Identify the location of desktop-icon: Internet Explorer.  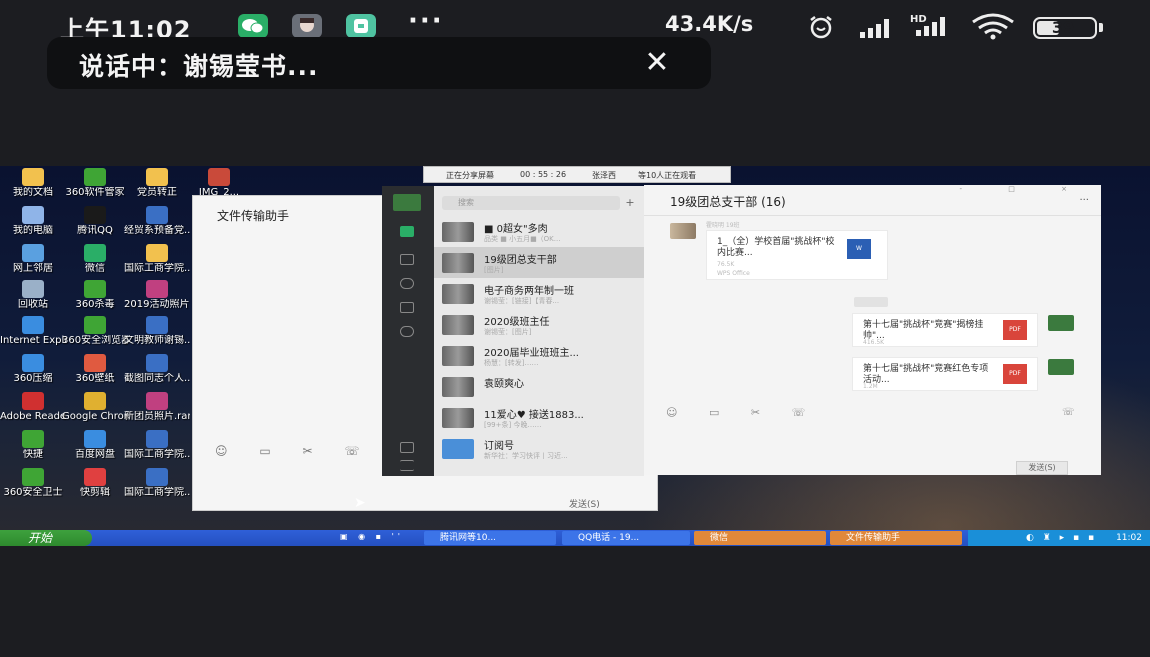
(33, 331).